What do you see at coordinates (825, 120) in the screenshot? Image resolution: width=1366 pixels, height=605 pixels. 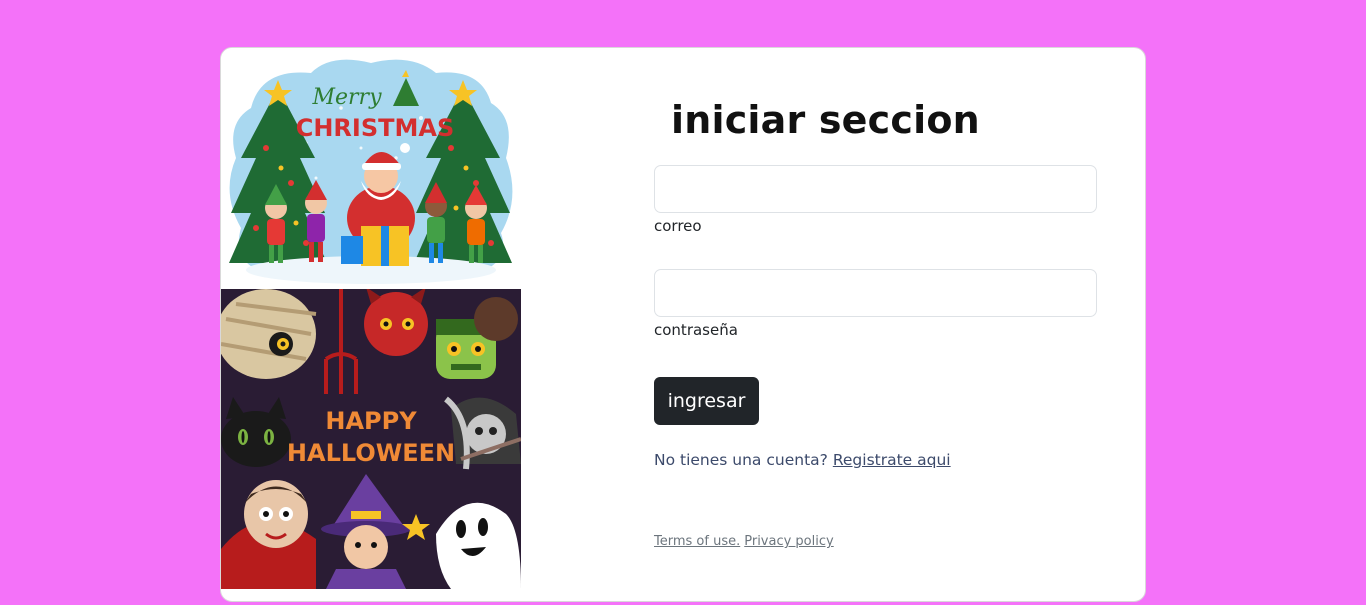 I see `page-title: iniciar seccion` at bounding box center [825, 120].